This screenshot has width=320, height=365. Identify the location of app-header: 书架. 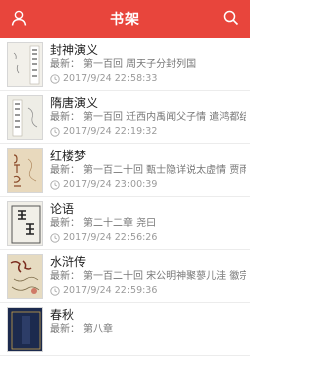
(125, 19).